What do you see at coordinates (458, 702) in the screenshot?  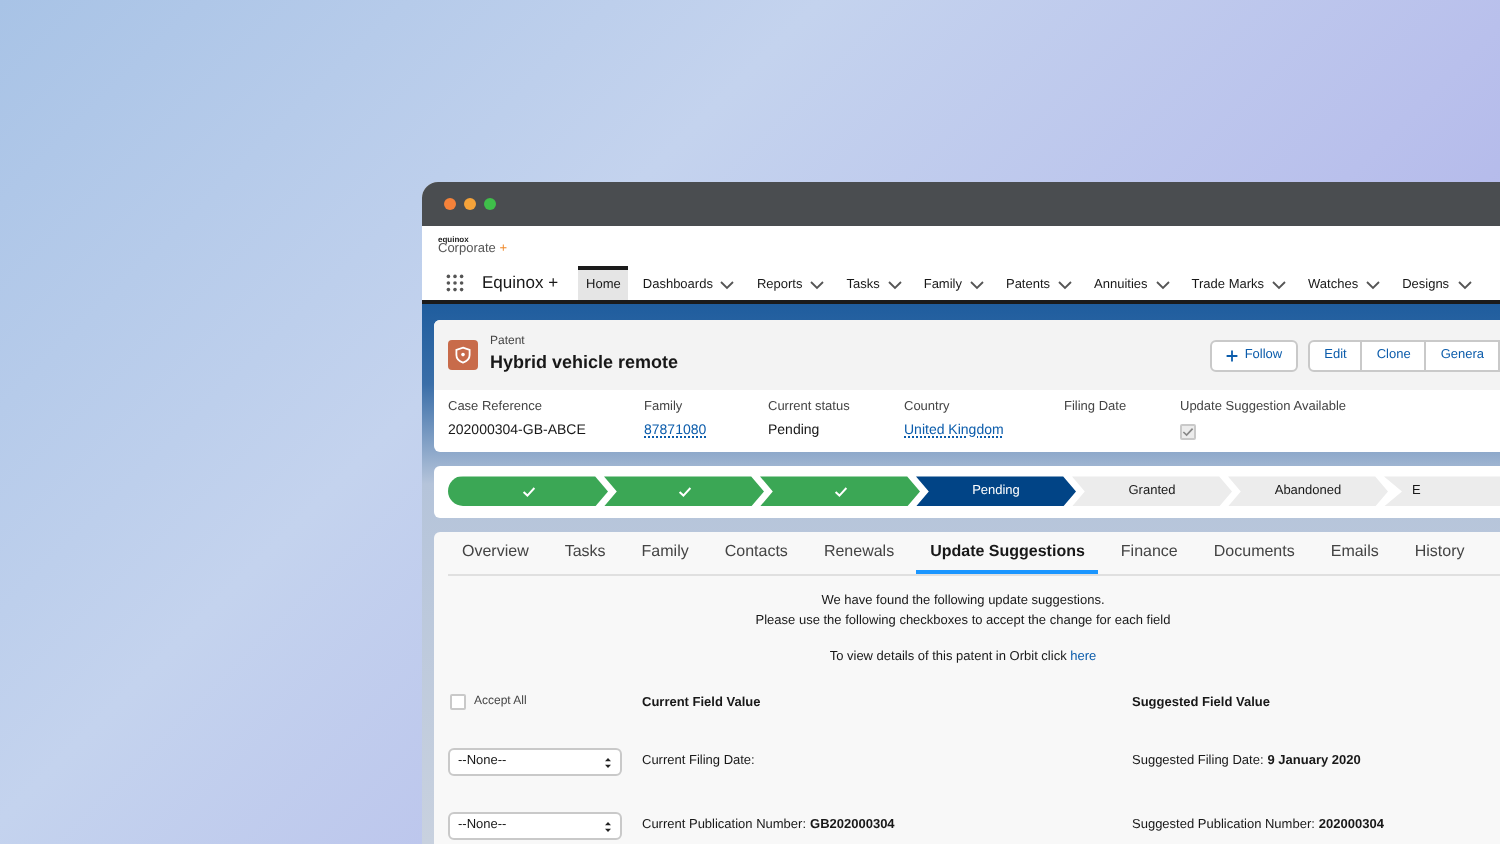 I see `accept-all-checkbox` at bounding box center [458, 702].